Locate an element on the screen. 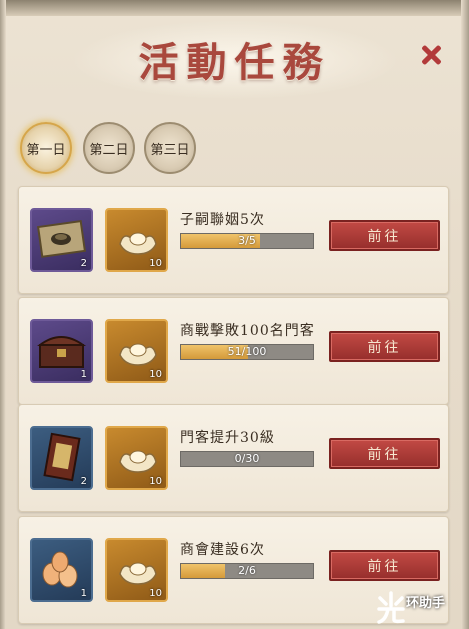 The image size is (469, 629). close-icon is located at coordinates (431, 55).